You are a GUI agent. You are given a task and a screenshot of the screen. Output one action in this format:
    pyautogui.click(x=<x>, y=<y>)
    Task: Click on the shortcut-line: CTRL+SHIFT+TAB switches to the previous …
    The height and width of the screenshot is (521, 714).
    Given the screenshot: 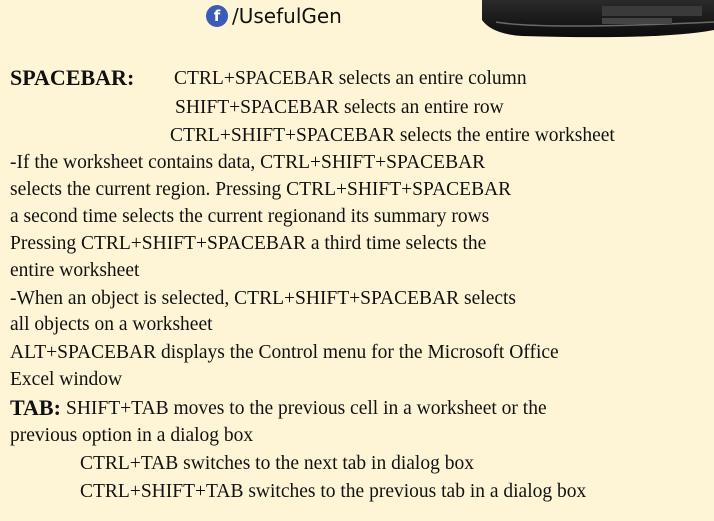 What is the action you would take?
    pyautogui.click(x=333, y=491)
    